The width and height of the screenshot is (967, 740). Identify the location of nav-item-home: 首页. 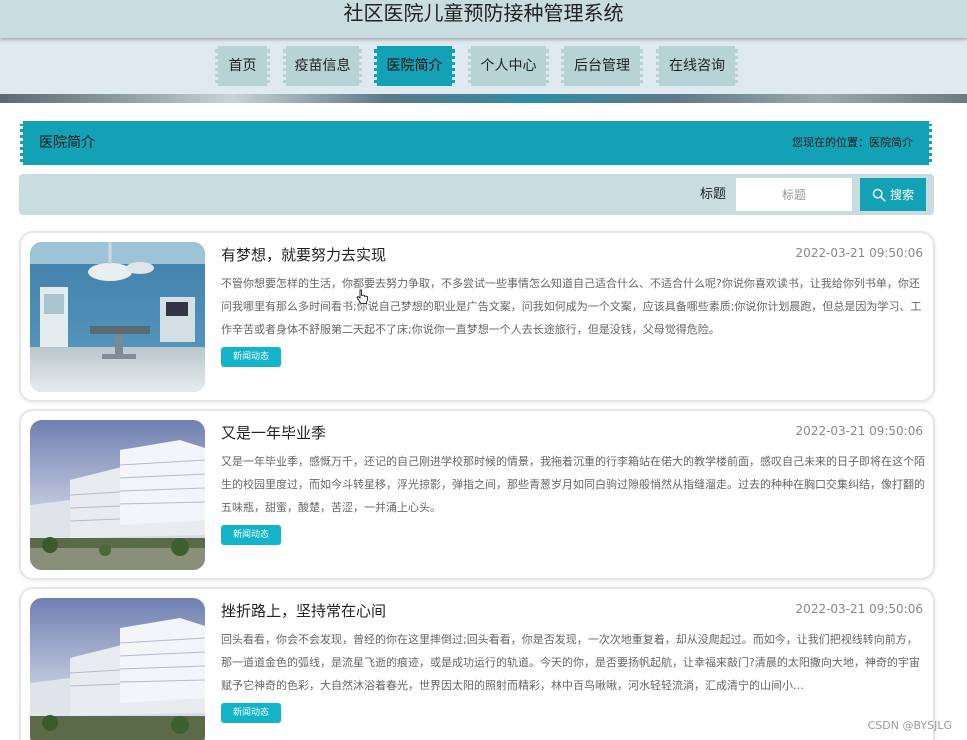
(242, 66).